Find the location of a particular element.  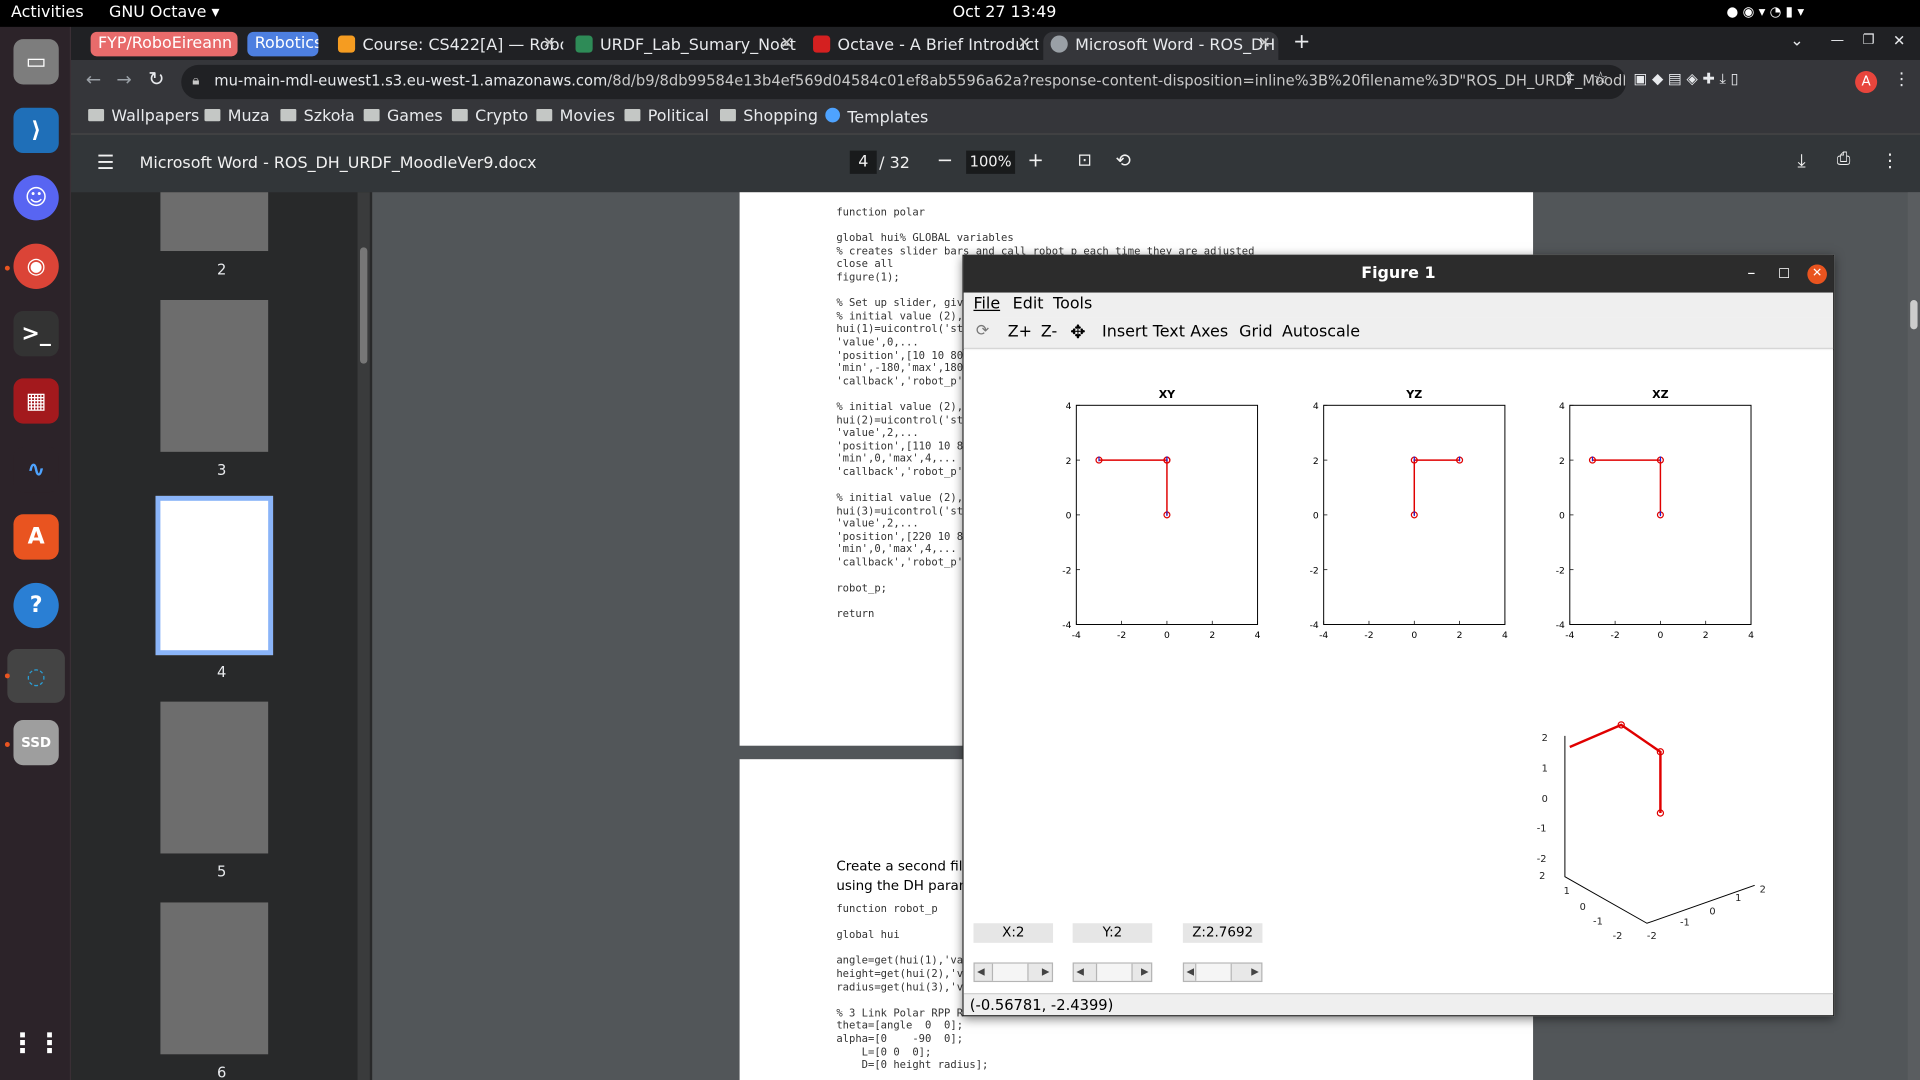

fit-page-icon: ⊡ is located at coordinates (1085, 161).